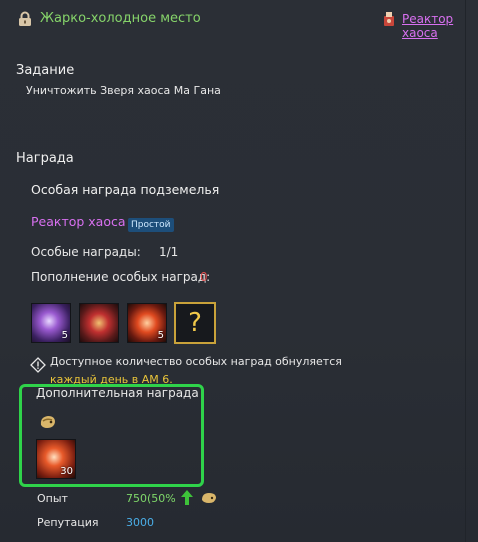 This screenshot has height=542, width=478. What do you see at coordinates (121, 277) in the screenshot?
I see `refill-label: Пополнение особых наград:` at bounding box center [121, 277].